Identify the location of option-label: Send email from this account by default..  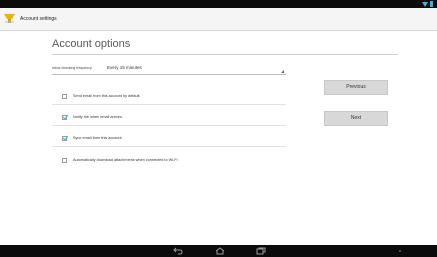
(107, 96).